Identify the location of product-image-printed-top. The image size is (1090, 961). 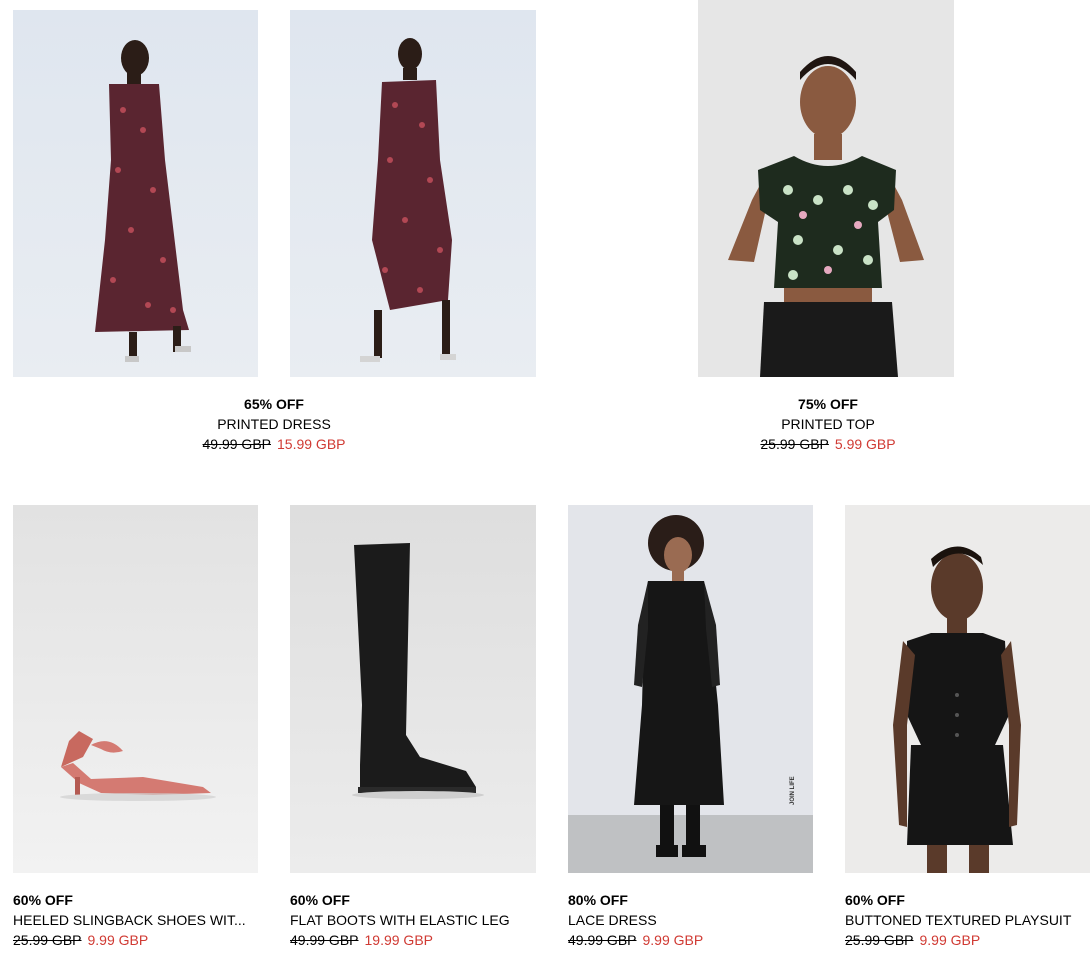
(826, 188).